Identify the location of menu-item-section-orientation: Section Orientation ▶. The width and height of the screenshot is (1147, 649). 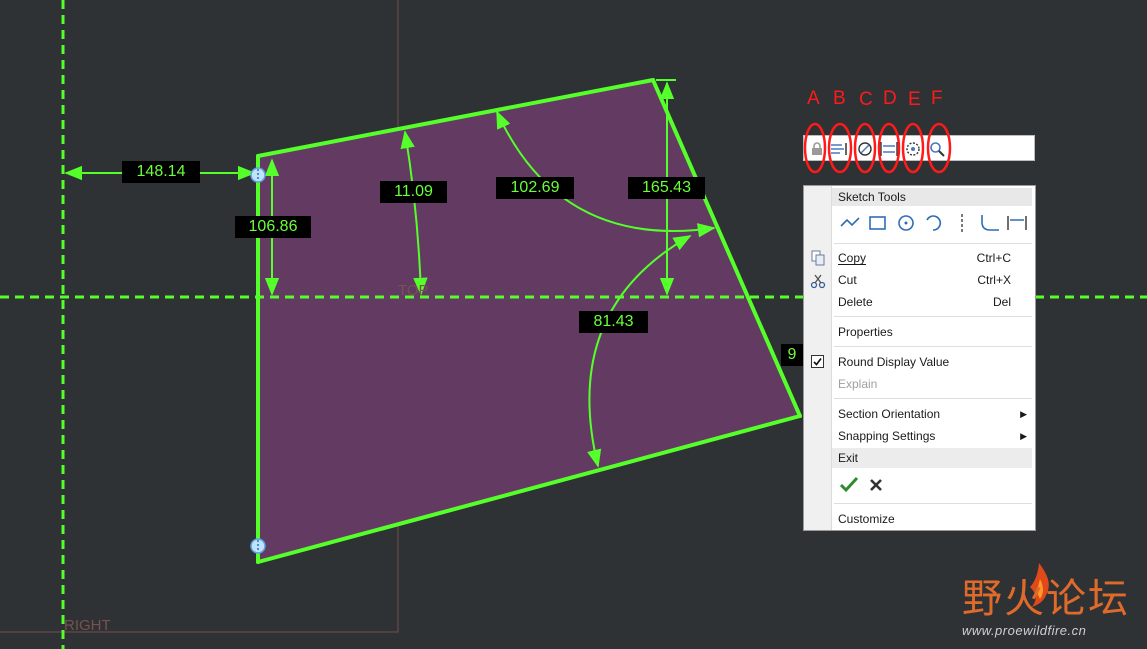
(933, 414).